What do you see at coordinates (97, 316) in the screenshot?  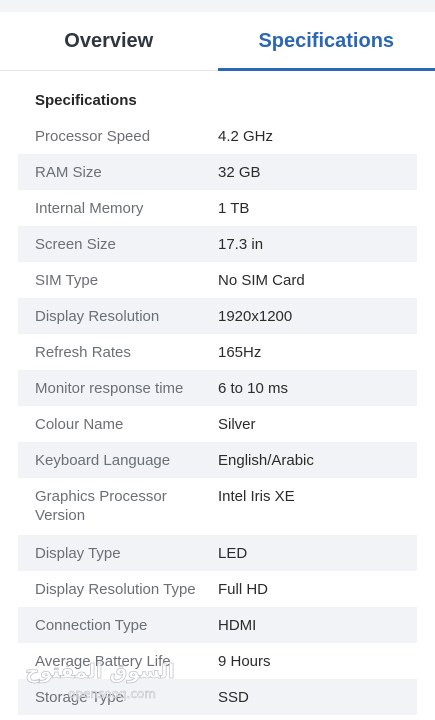 I see `spec-label: Display Resolution` at bounding box center [97, 316].